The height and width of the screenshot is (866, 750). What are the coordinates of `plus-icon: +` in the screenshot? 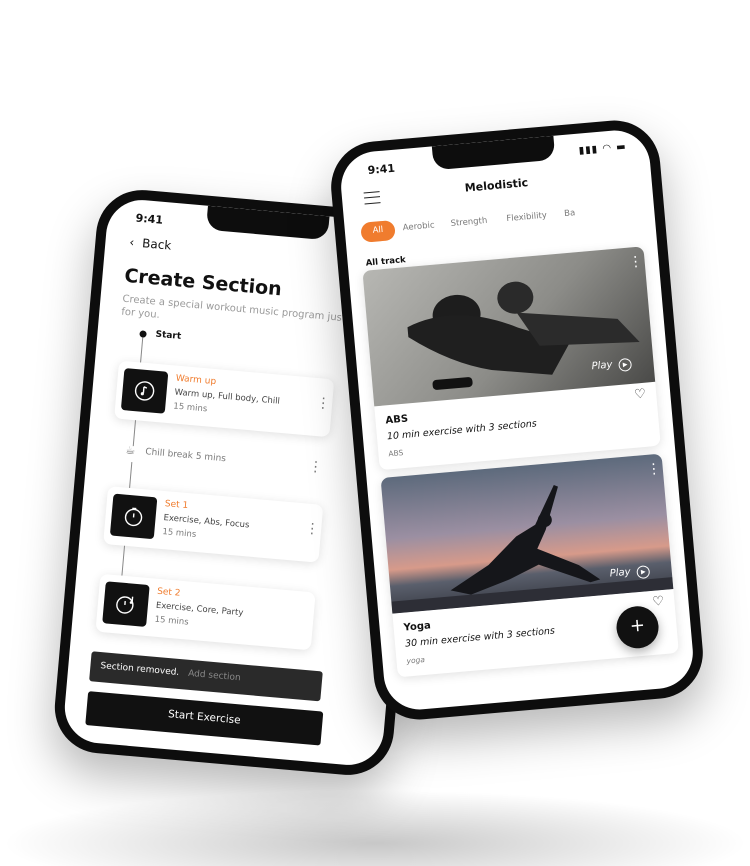 It's located at (637, 625).